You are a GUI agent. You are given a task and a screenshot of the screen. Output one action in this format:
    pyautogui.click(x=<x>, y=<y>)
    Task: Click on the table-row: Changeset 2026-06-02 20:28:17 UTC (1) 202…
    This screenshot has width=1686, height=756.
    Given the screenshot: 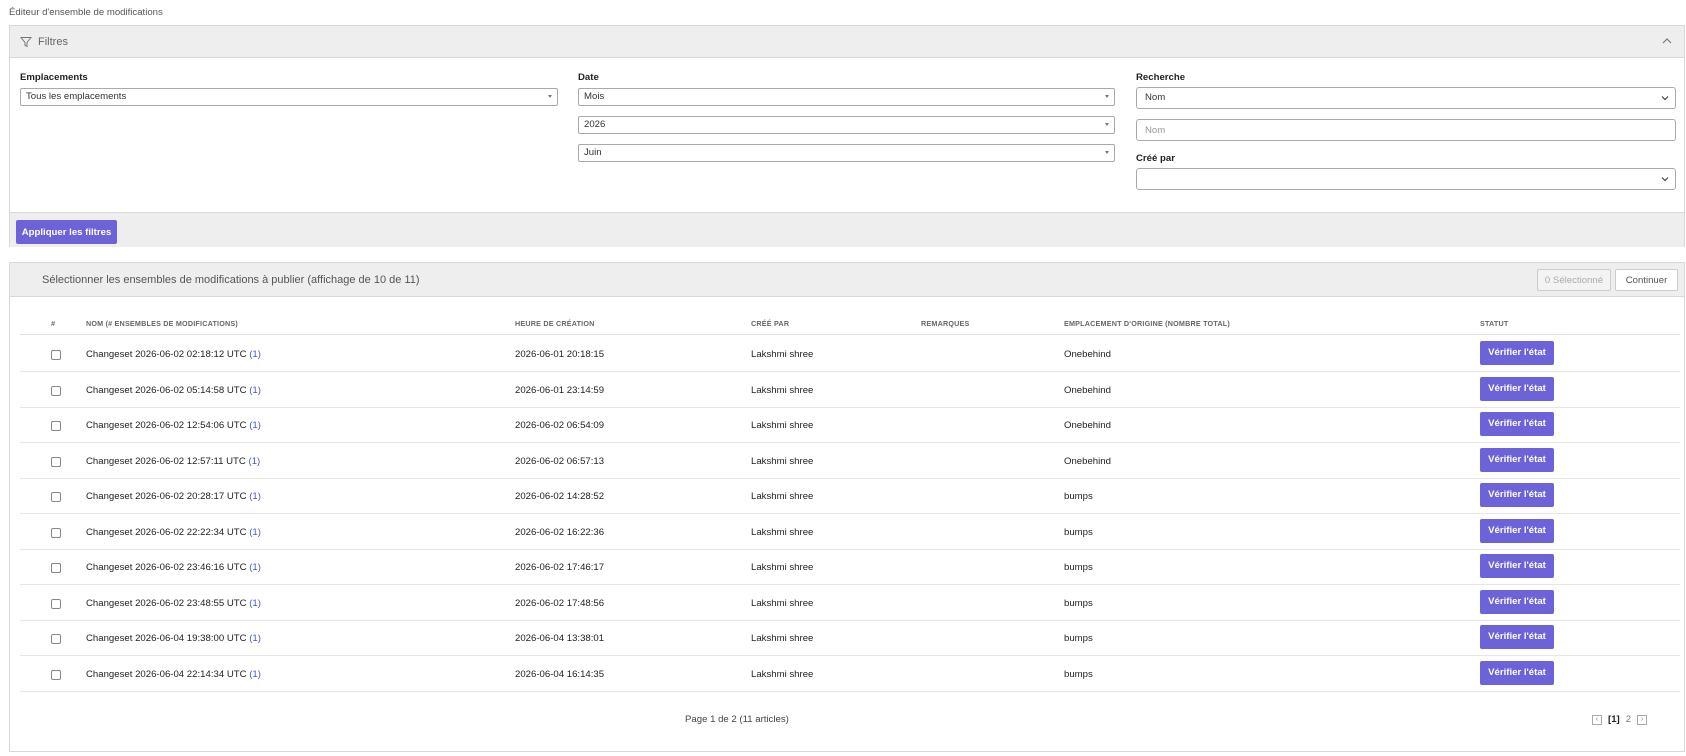 What is the action you would take?
    pyautogui.click(x=850, y=496)
    